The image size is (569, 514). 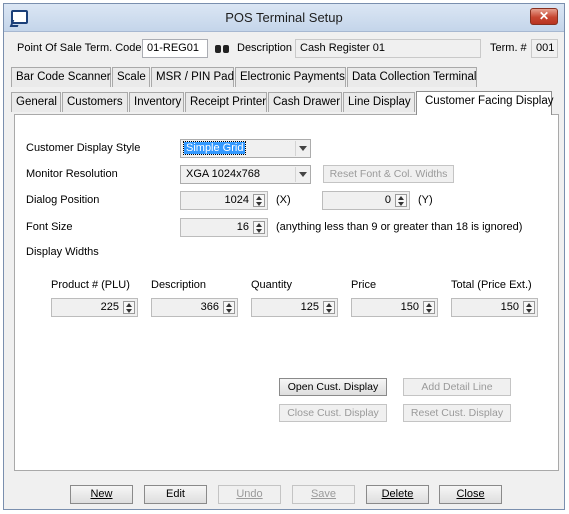 What do you see at coordinates (290, 77) in the screenshot?
I see `tab-electronic-payments: Electronic Payments` at bounding box center [290, 77].